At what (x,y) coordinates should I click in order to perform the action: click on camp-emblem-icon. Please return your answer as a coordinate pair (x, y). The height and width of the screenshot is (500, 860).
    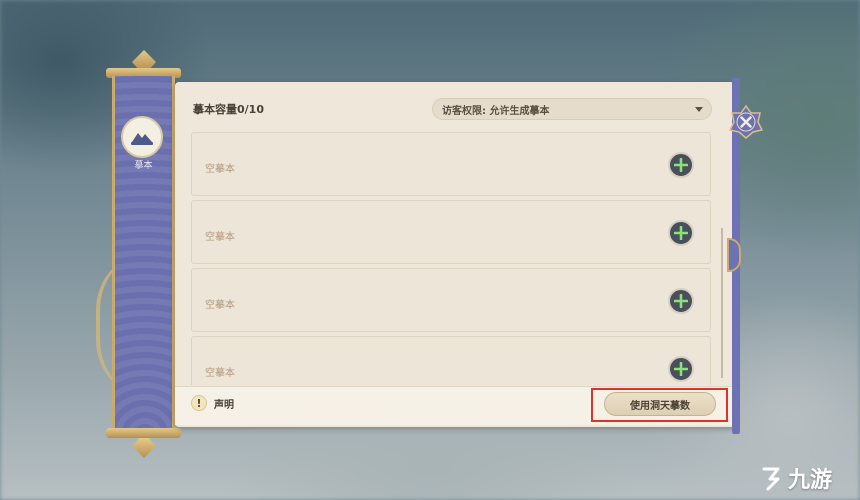
    Looking at the image, I should click on (142, 139).